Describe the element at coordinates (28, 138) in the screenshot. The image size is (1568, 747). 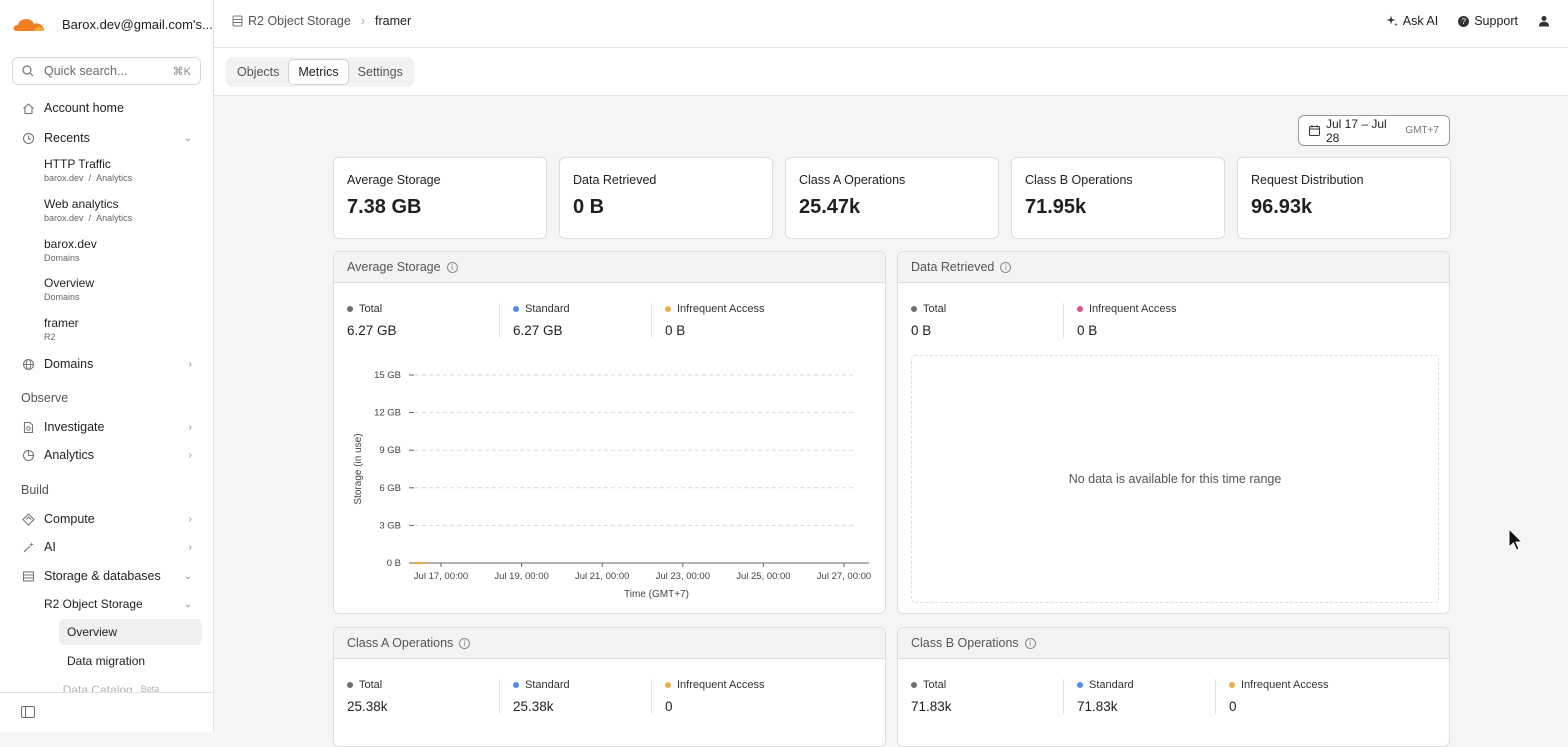
I see `history-icon` at that location.